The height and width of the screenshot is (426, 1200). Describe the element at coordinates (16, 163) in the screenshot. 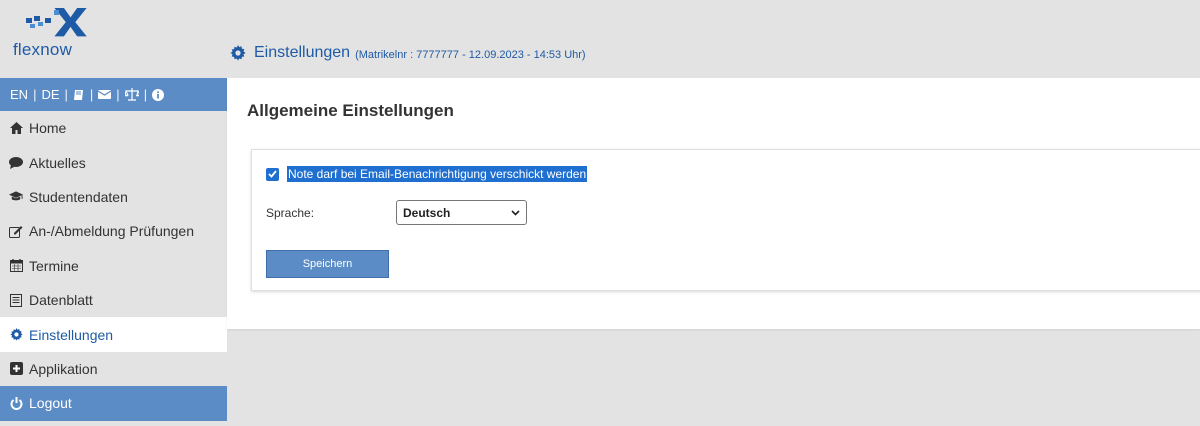

I see `comment-icon` at that location.